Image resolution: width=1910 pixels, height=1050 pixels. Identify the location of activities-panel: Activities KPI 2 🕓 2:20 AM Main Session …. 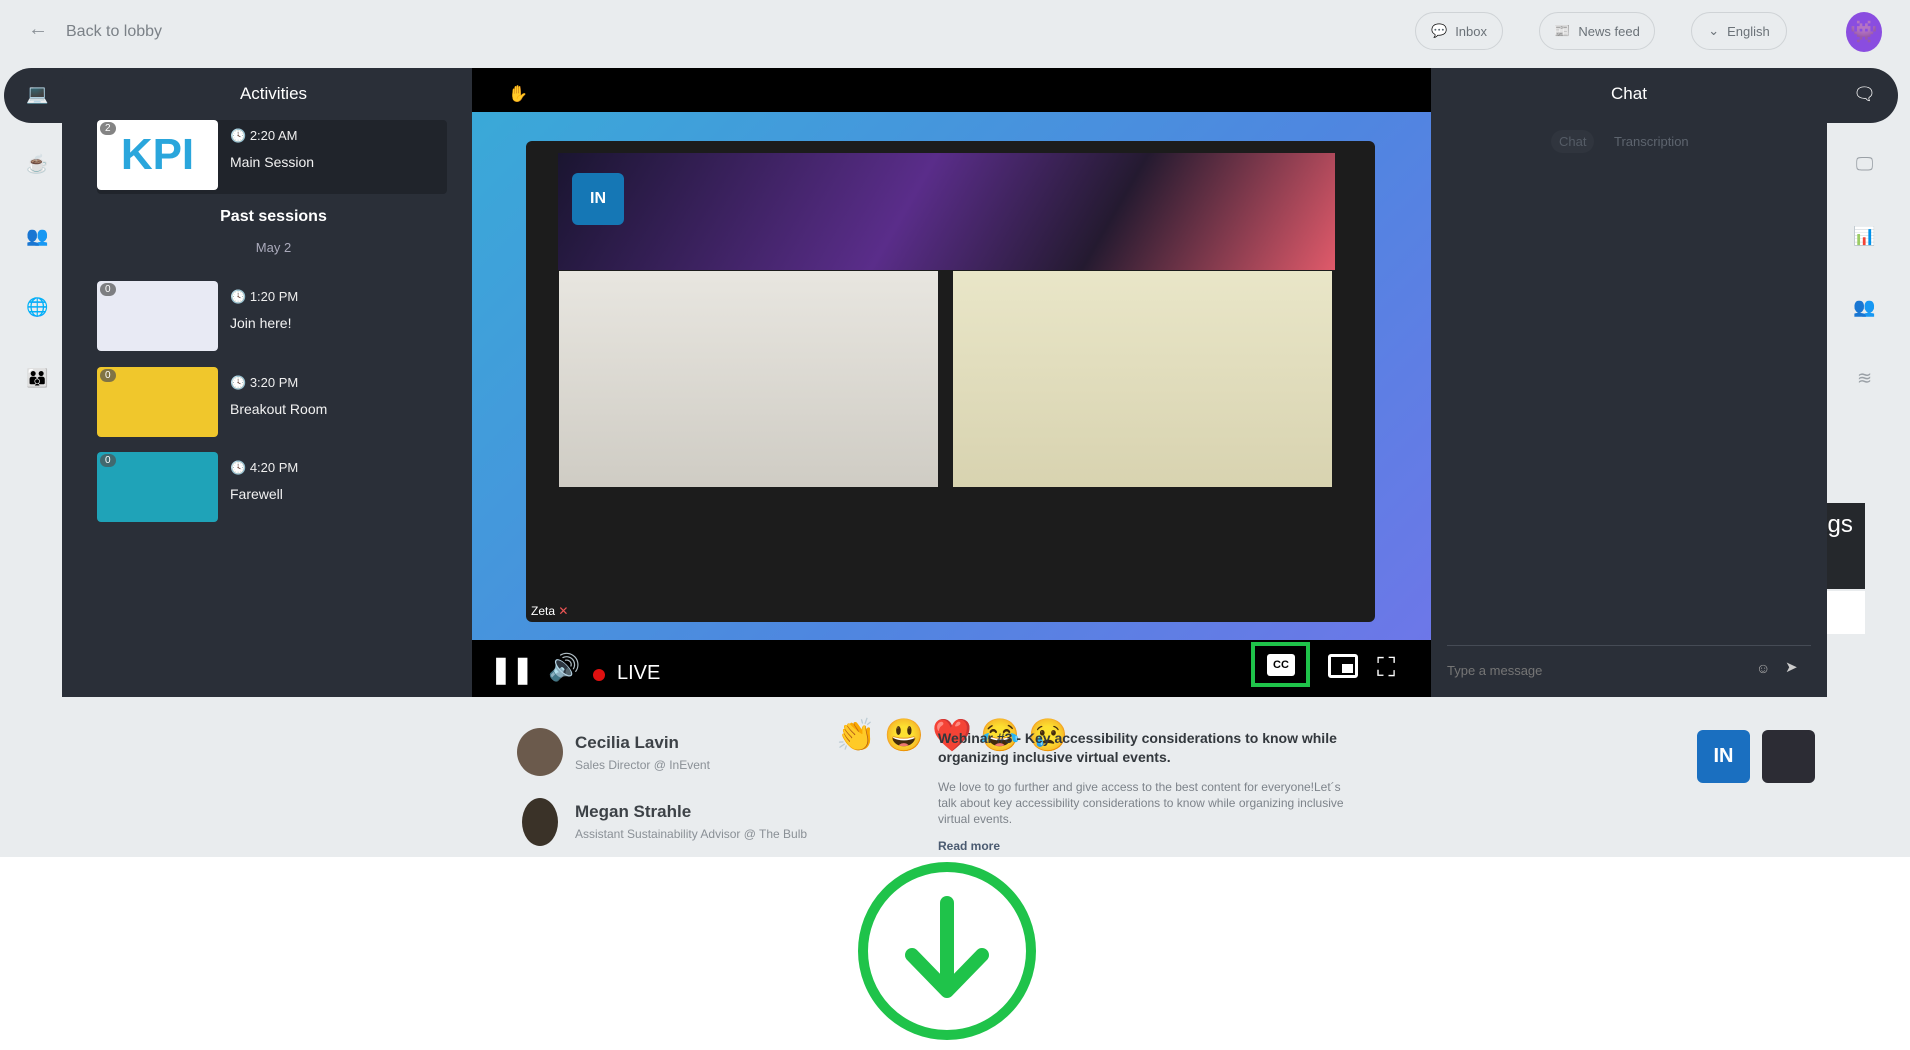
(273, 382).